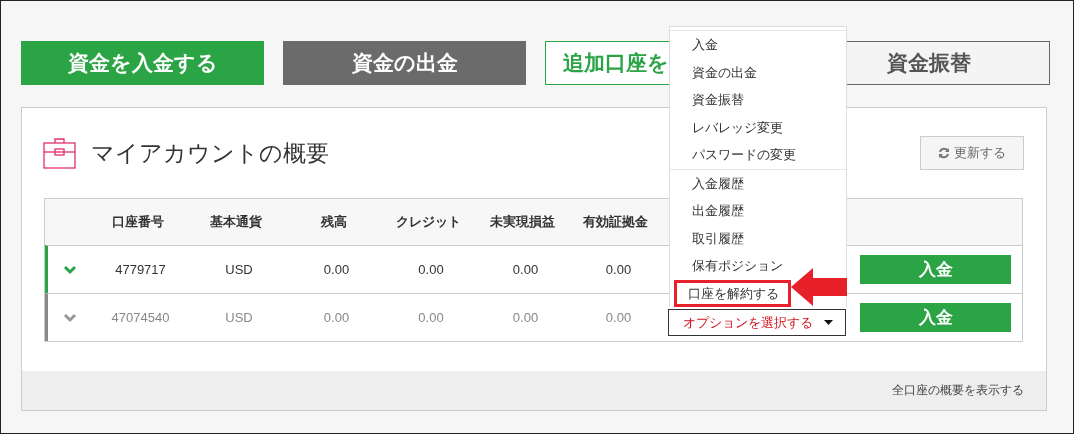 The width and height of the screenshot is (1074, 434). I want to click on menu-item: 出金履歴, so click(758, 211).